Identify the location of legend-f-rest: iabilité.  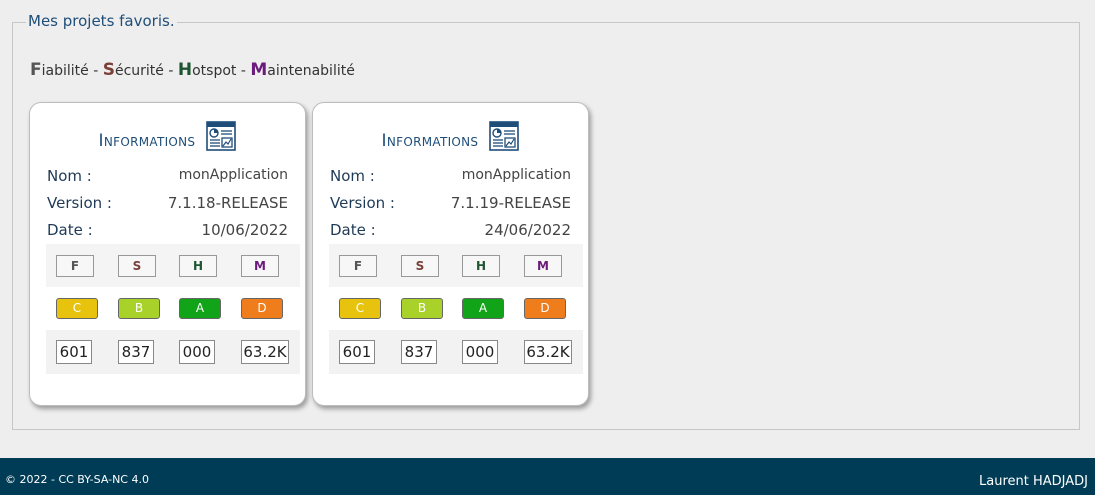
(65, 71).